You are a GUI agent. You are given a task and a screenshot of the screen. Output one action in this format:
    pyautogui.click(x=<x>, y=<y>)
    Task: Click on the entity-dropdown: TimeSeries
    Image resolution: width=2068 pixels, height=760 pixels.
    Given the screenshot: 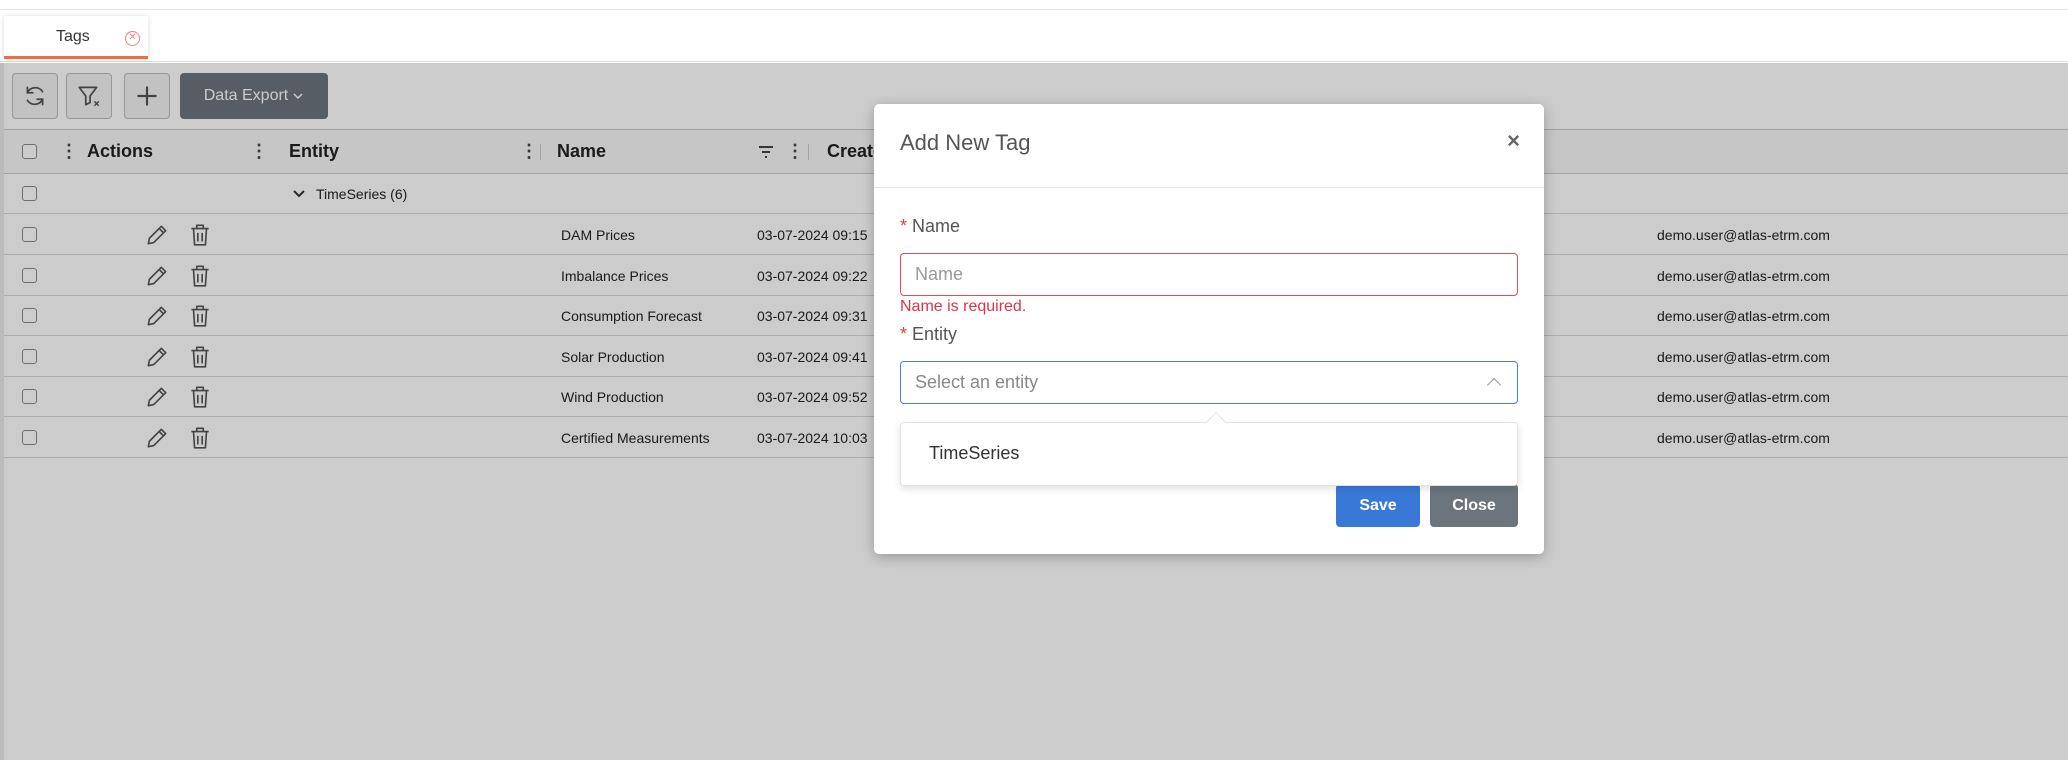 What is the action you would take?
    pyautogui.click(x=1209, y=449)
    